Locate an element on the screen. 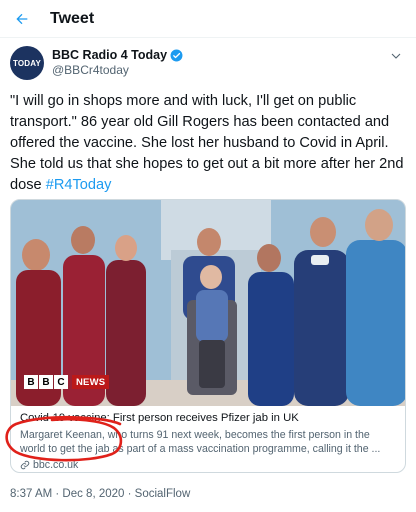  author-display-name: BBC Radio 4 Today is located at coordinates (109, 56).